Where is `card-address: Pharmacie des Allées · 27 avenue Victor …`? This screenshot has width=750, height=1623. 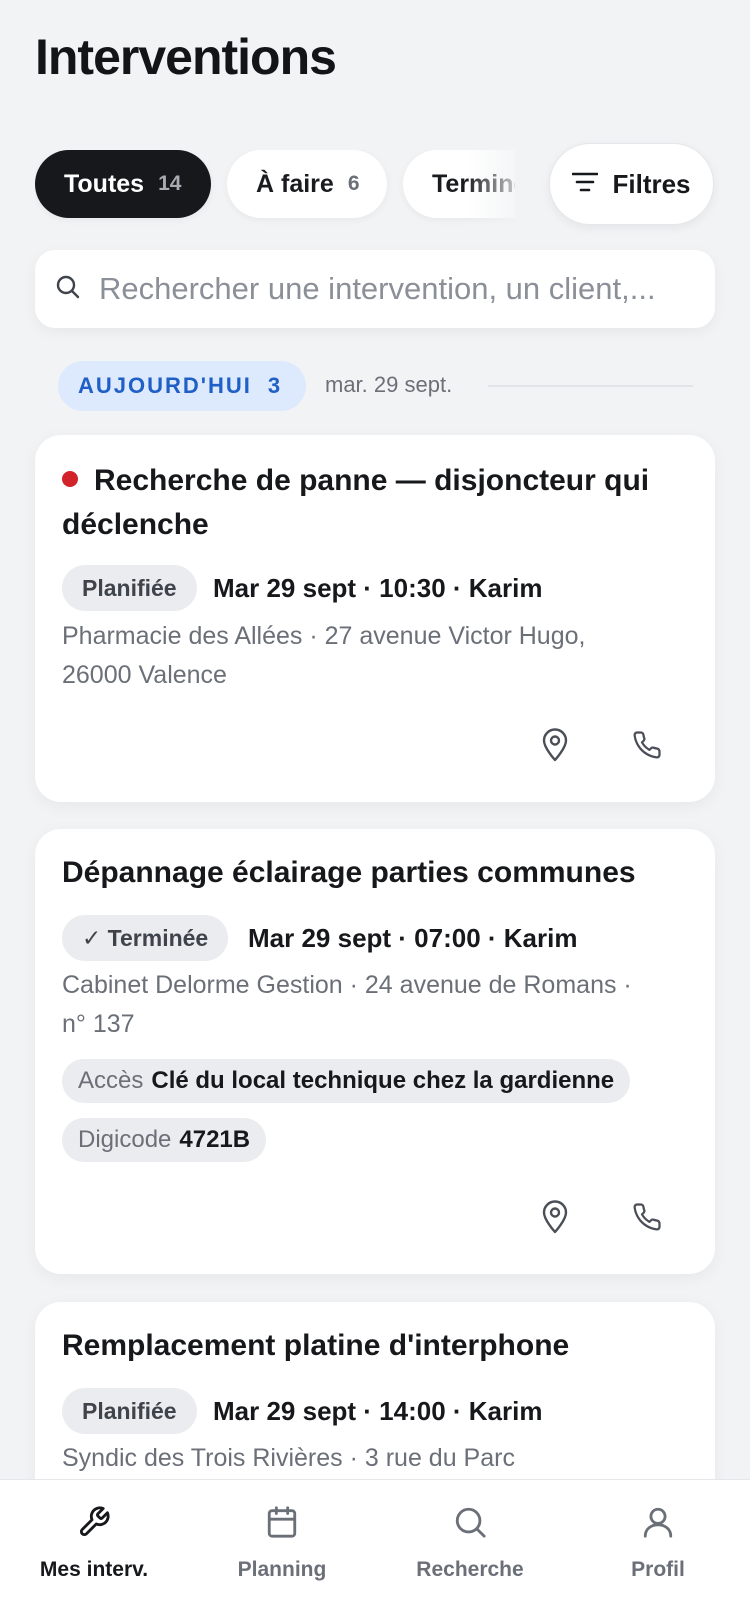 card-address: Pharmacie des Allées · 27 avenue Victor … is located at coordinates (324, 655).